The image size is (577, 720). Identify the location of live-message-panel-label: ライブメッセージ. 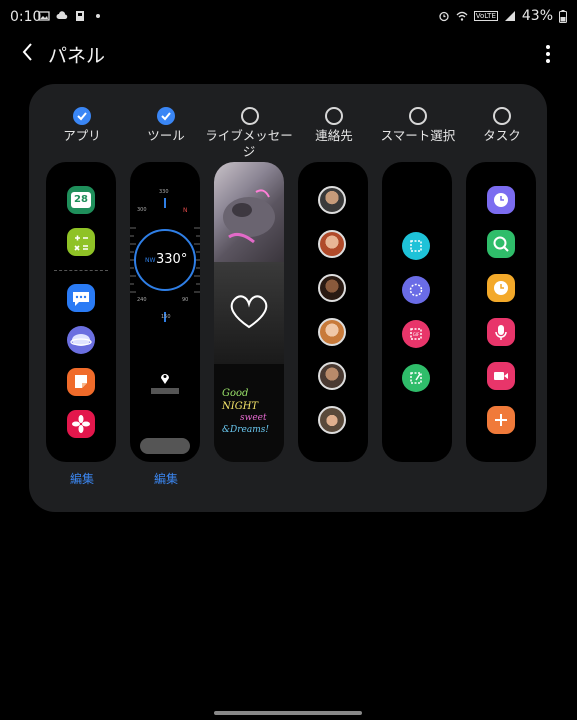
(249, 143).